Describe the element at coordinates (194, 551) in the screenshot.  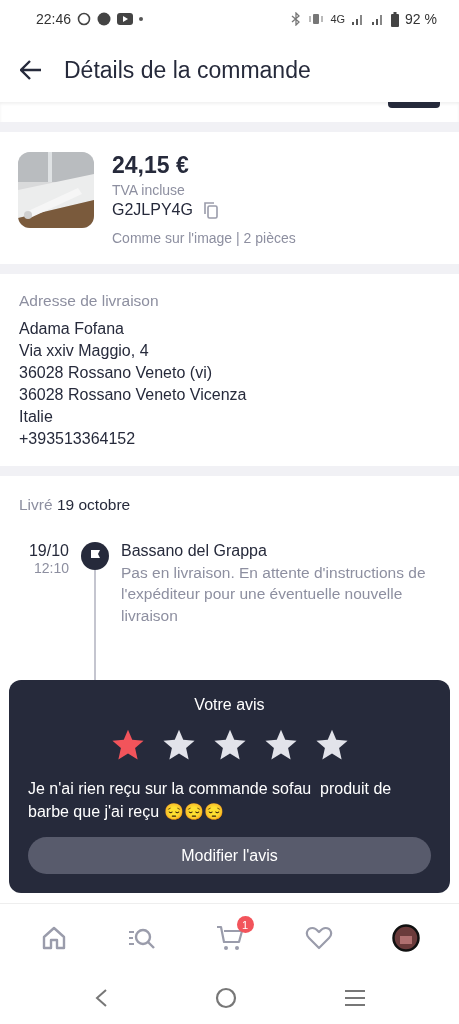
I see `event-place: Bassano del Grappa` at that location.